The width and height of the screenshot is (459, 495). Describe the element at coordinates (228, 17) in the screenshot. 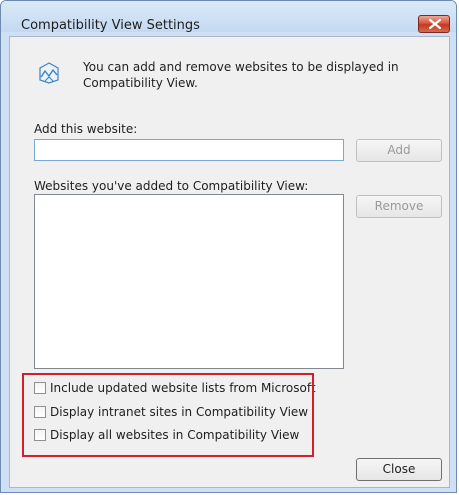

I see `title-bar: Compatibility View Settings` at that location.